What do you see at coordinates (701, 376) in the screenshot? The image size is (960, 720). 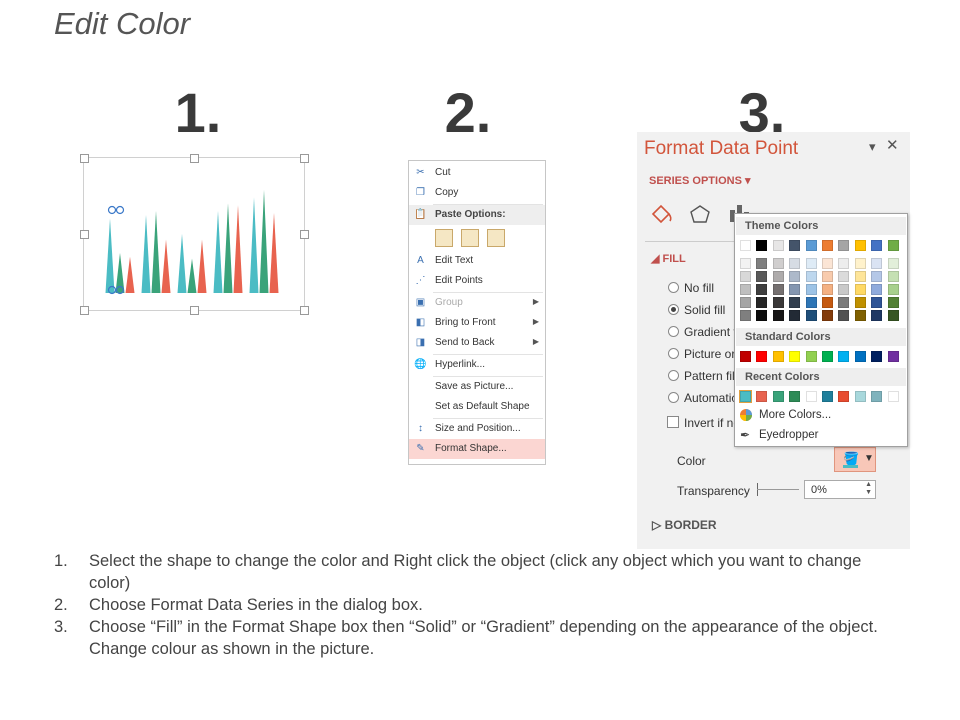 I see `fill-option-radio: Pattern fill` at bounding box center [701, 376].